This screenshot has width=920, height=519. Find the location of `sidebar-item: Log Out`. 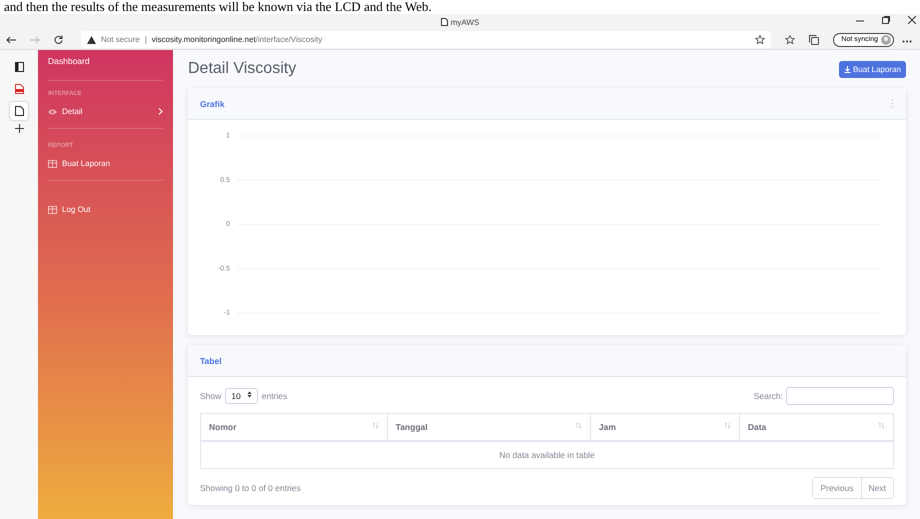

sidebar-item: Log Out is located at coordinates (105, 210).